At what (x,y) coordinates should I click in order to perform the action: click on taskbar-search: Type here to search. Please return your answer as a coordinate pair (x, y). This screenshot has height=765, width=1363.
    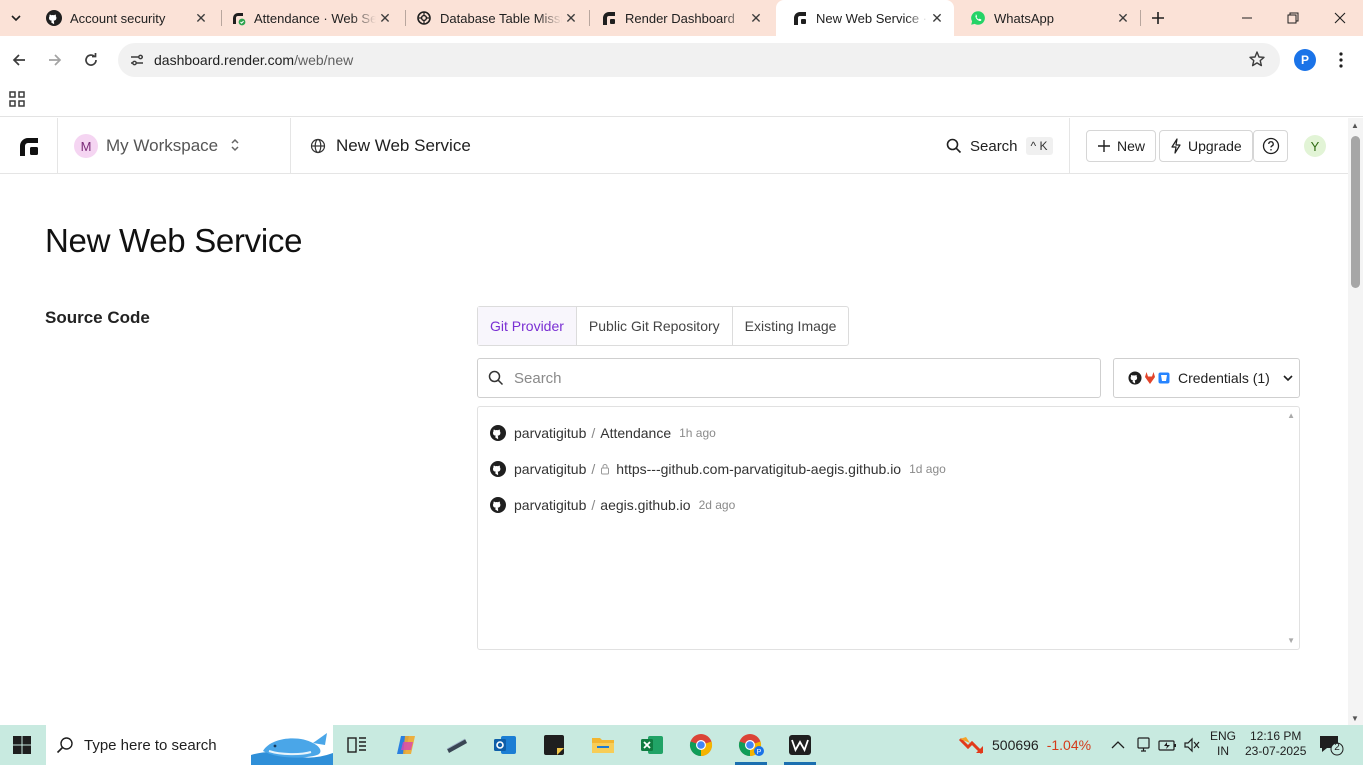
    Looking at the image, I should click on (189, 745).